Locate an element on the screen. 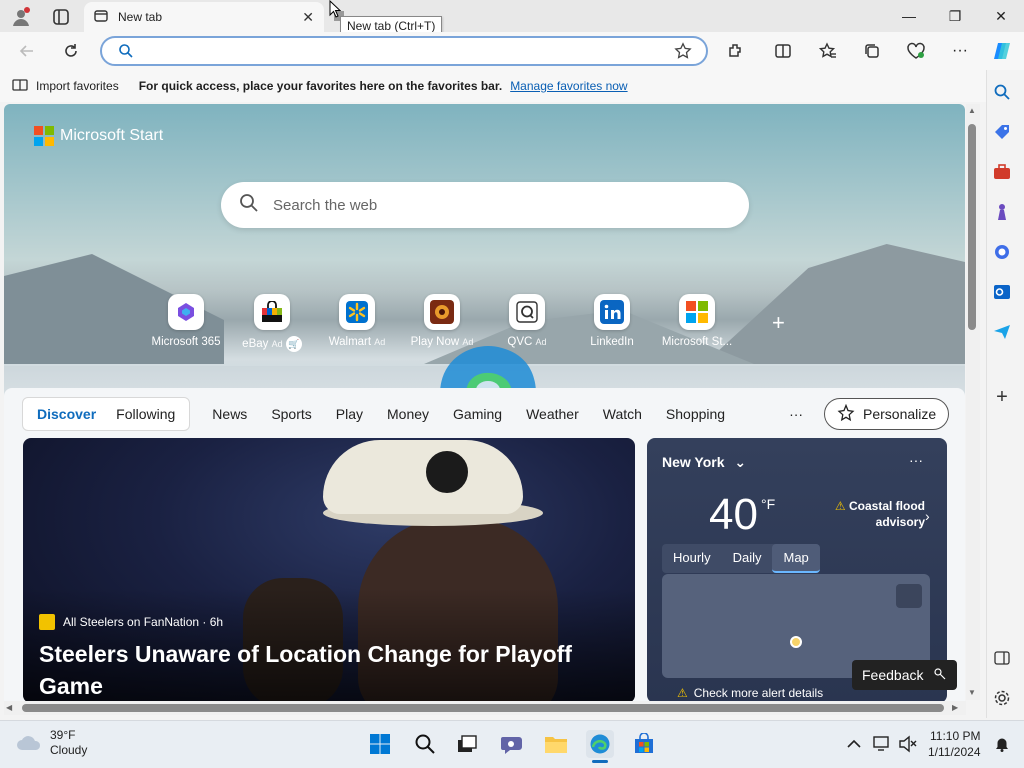  drop-send-icon is located at coordinates (1002, 332).